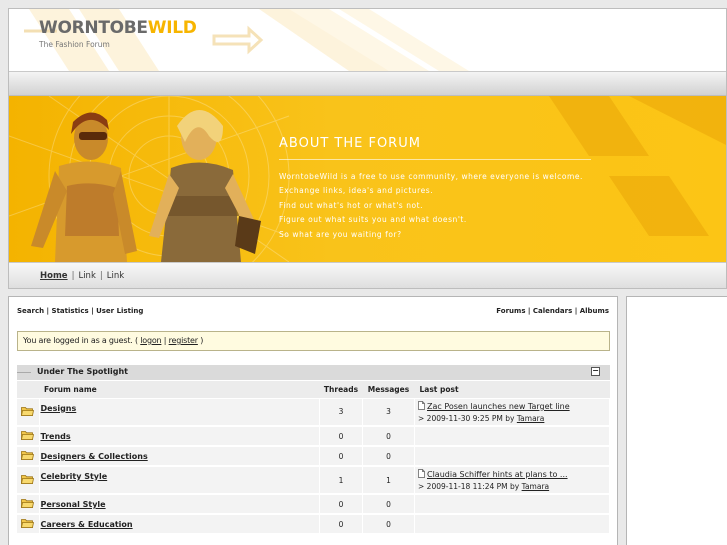 The width and height of the screenshot is (727, 545). What do you see at coordinates (341, 480) in the screenshot?
I see `threads-cell: 1` at bounding box center [341, 480].